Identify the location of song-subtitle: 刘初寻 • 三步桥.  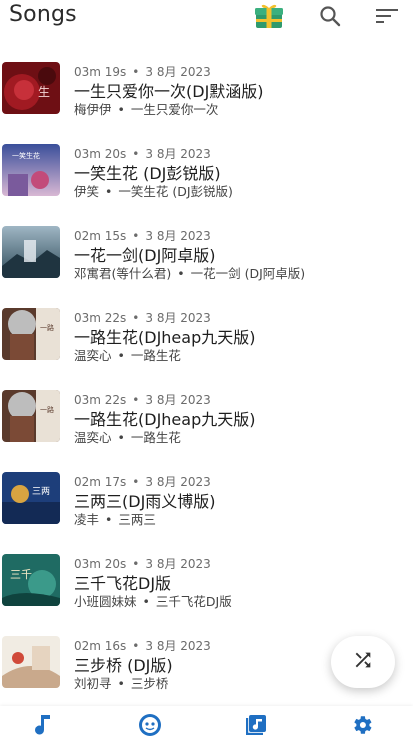
(121, 682).